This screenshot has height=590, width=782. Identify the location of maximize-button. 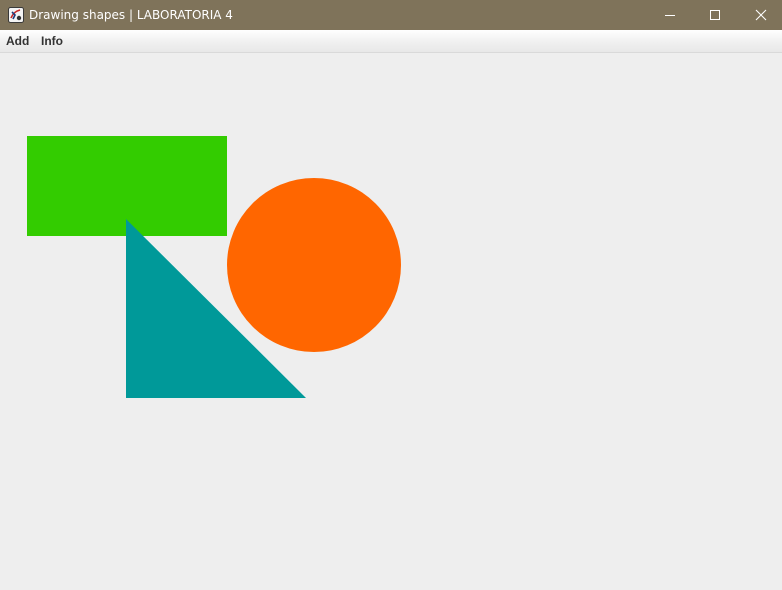
(715, 15).